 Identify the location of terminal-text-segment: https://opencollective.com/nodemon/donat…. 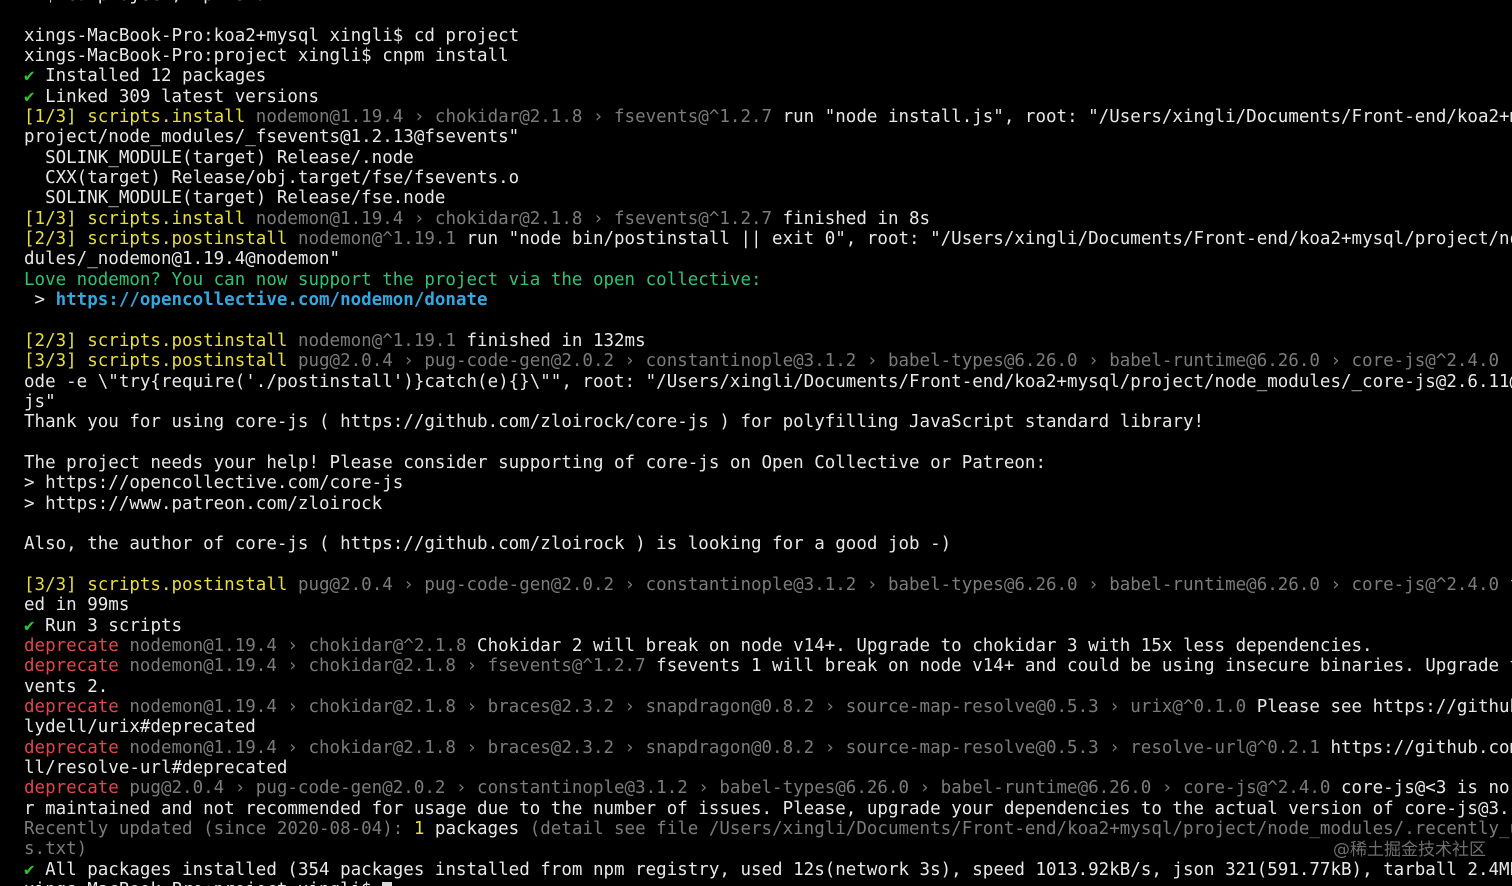
(271, 300).